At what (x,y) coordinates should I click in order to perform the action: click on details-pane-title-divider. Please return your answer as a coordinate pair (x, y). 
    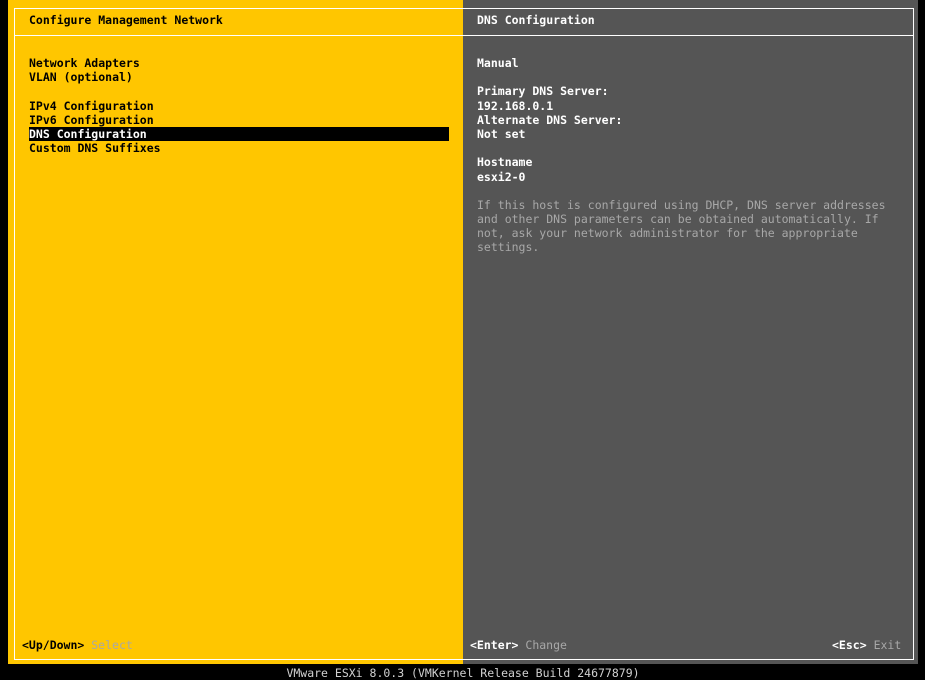
    Looking at the image, I should click on (688, 35).